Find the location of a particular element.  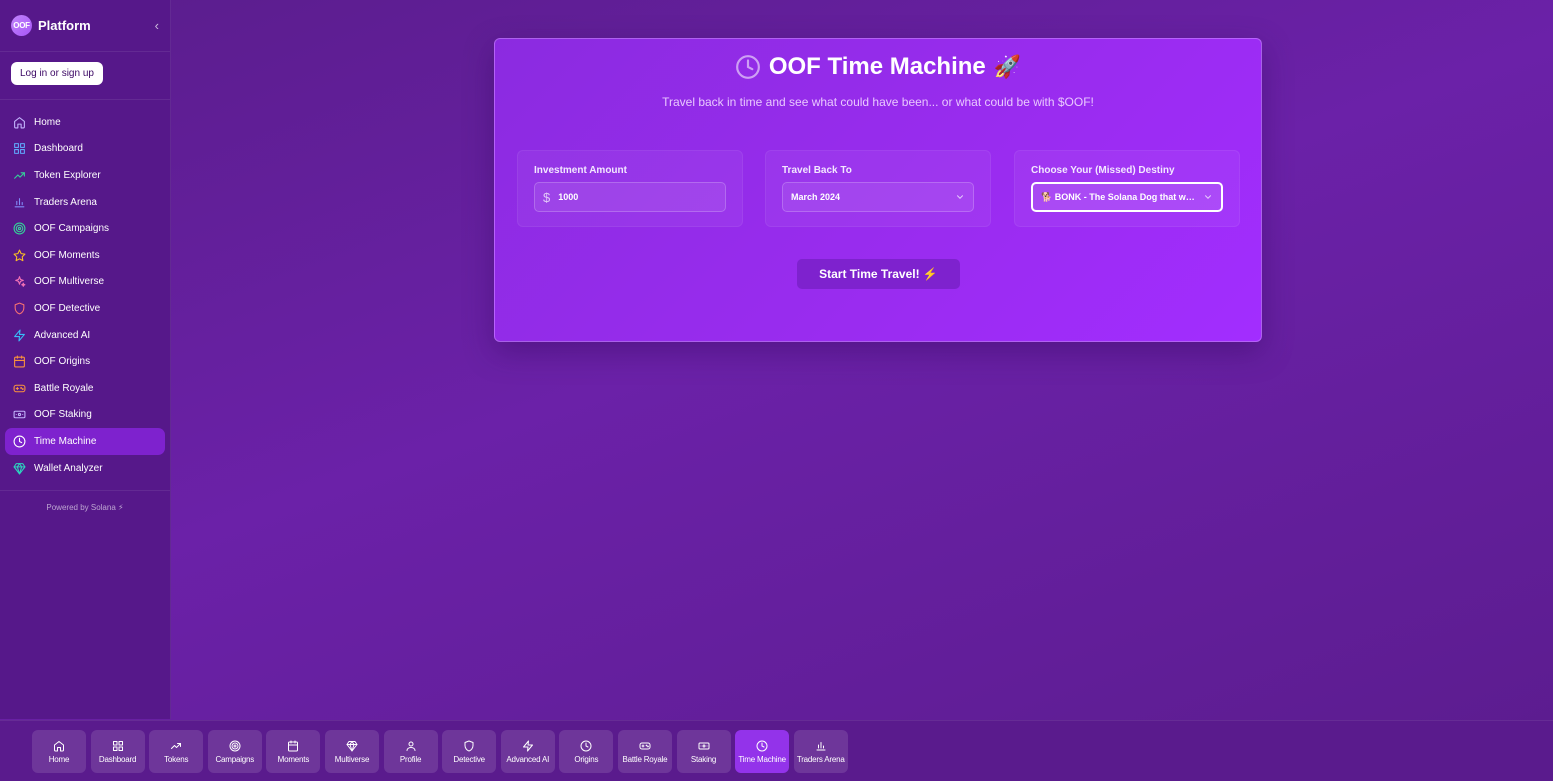

sidebar-item-label: Home is located at coordinates (47, 122).